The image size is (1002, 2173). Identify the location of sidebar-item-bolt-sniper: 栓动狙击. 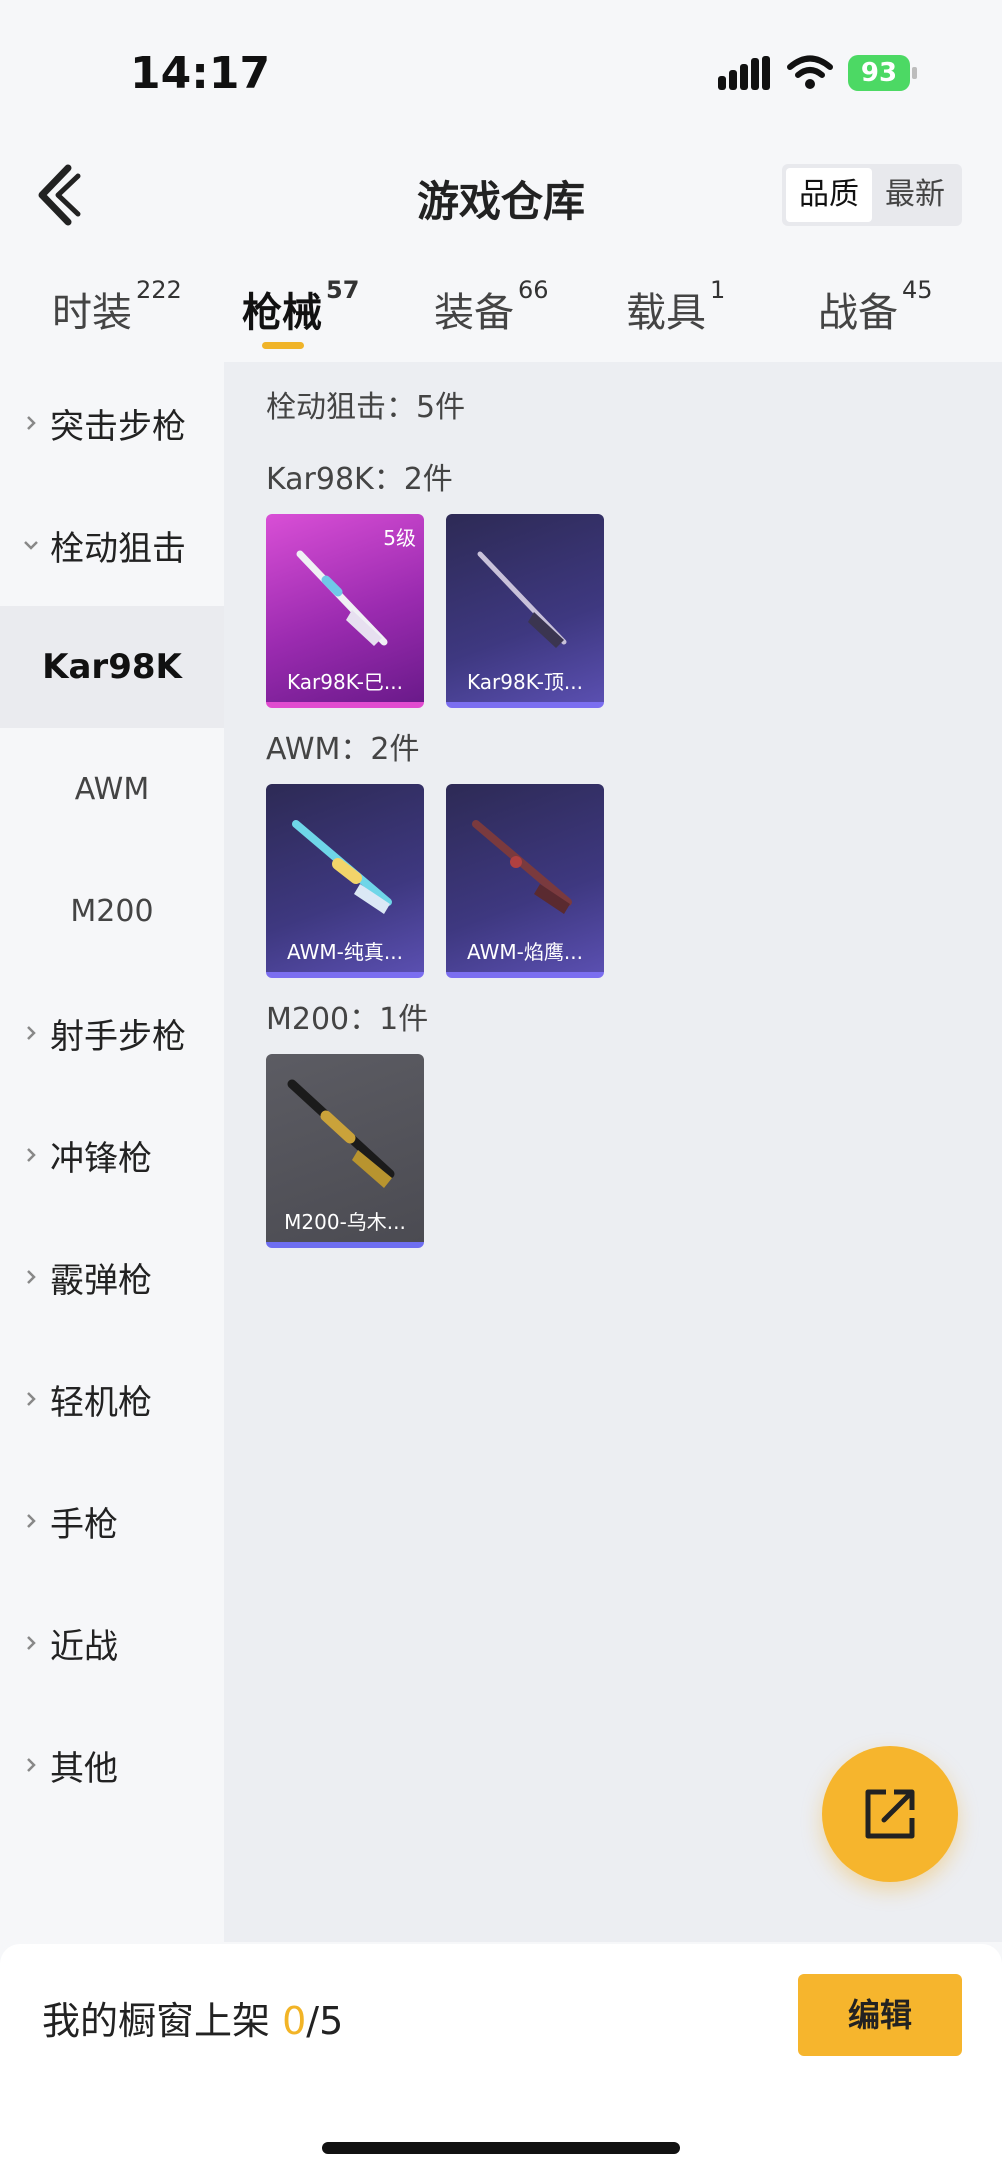
(112, 545).